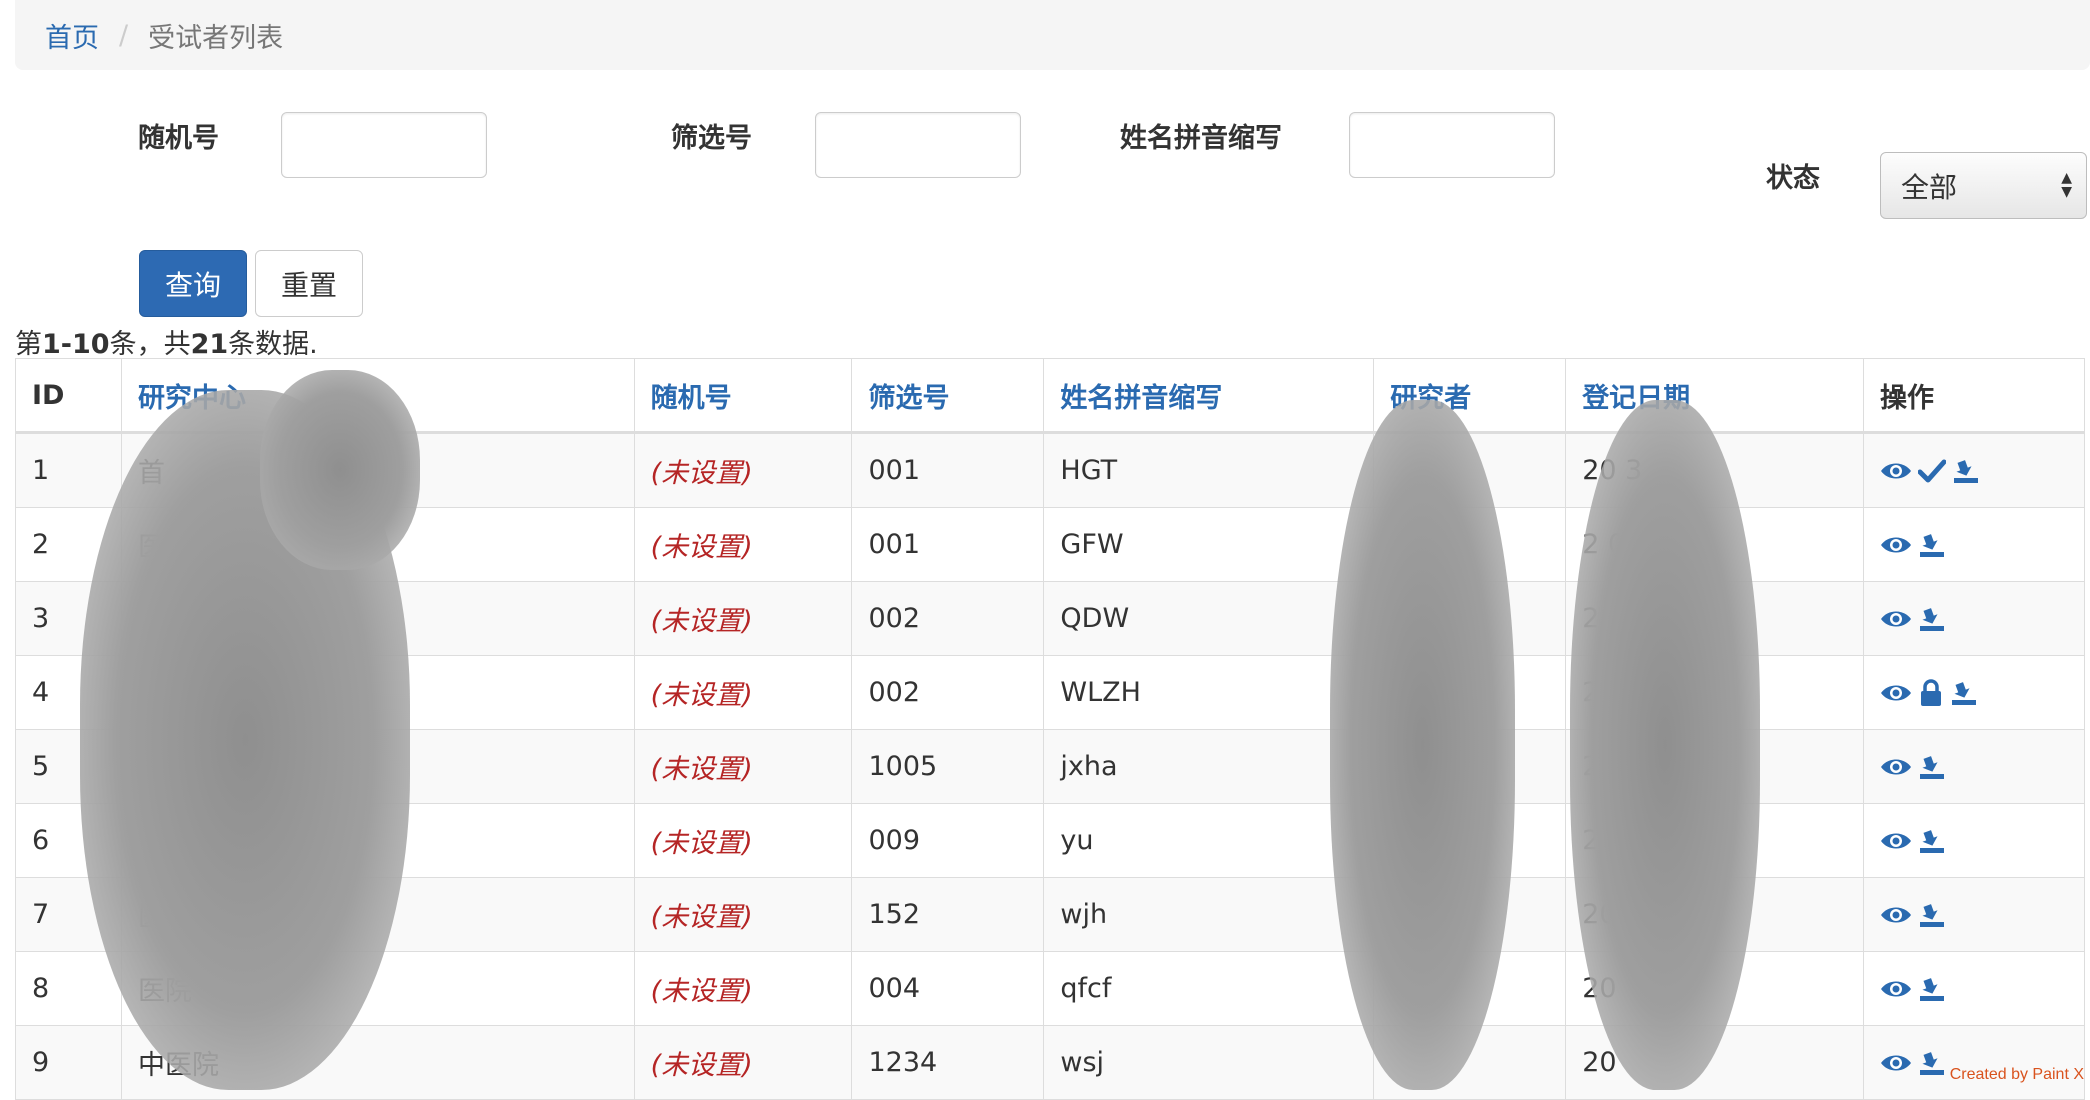  What do you see at coordinates (2016, 1074) in the screenshot?
I see `watermark-text: Created by Paint X` at bounding box center [2016, 1074].